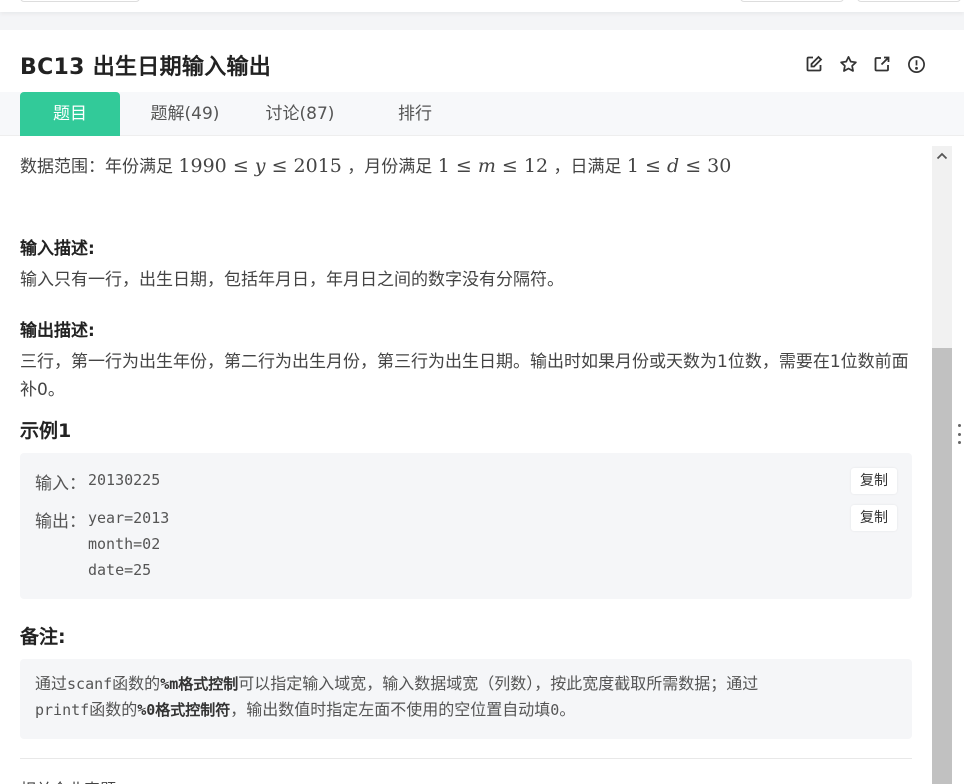 Image resolution: width=964 pixels, height=784 pixels. I want to click on sample-input-value: 20130225, so click(124, 480).